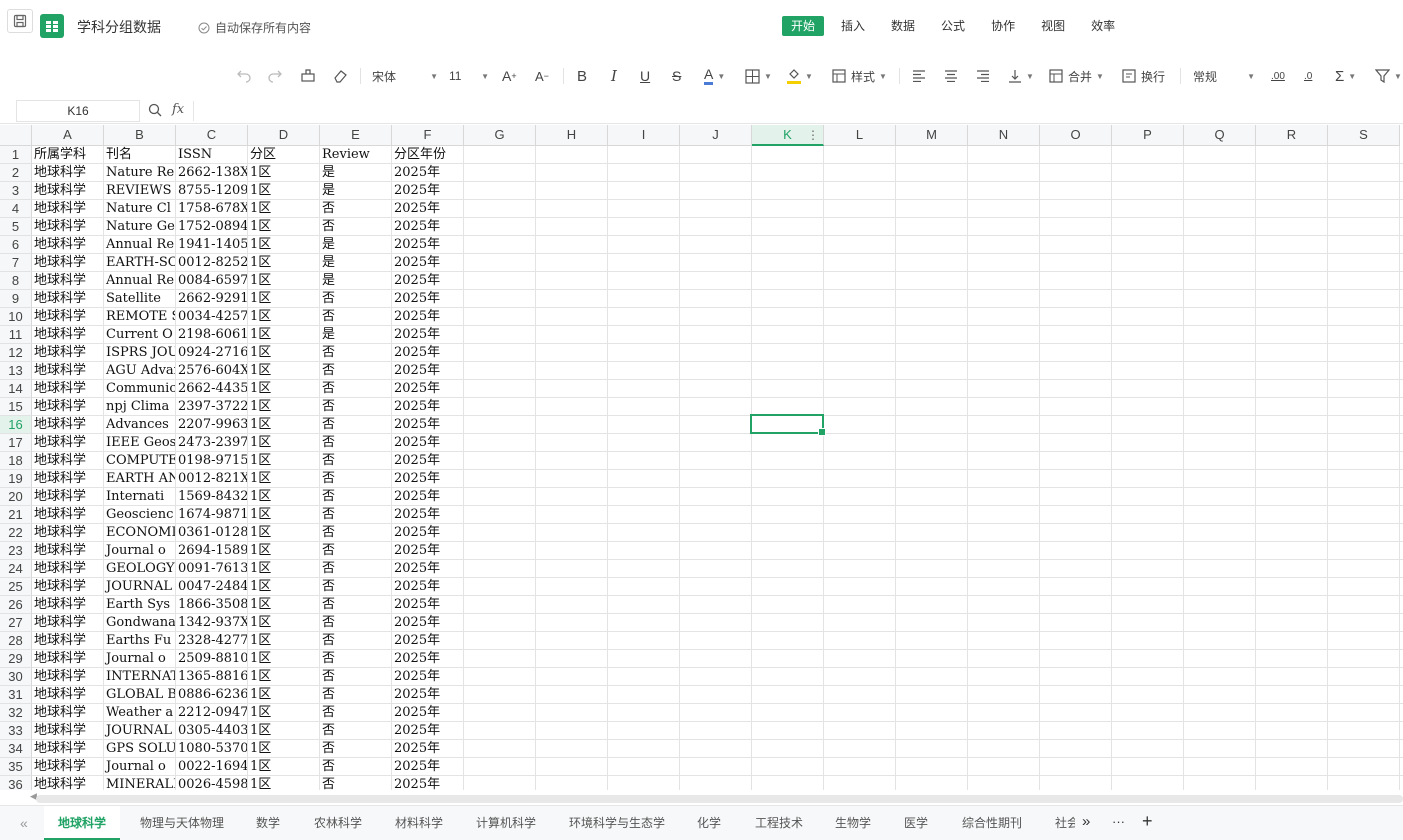  What do you see at coordinates (211, 227) in the screenshot?
I see `table-cell: 1752-0894` at bounding box center [211, 227].